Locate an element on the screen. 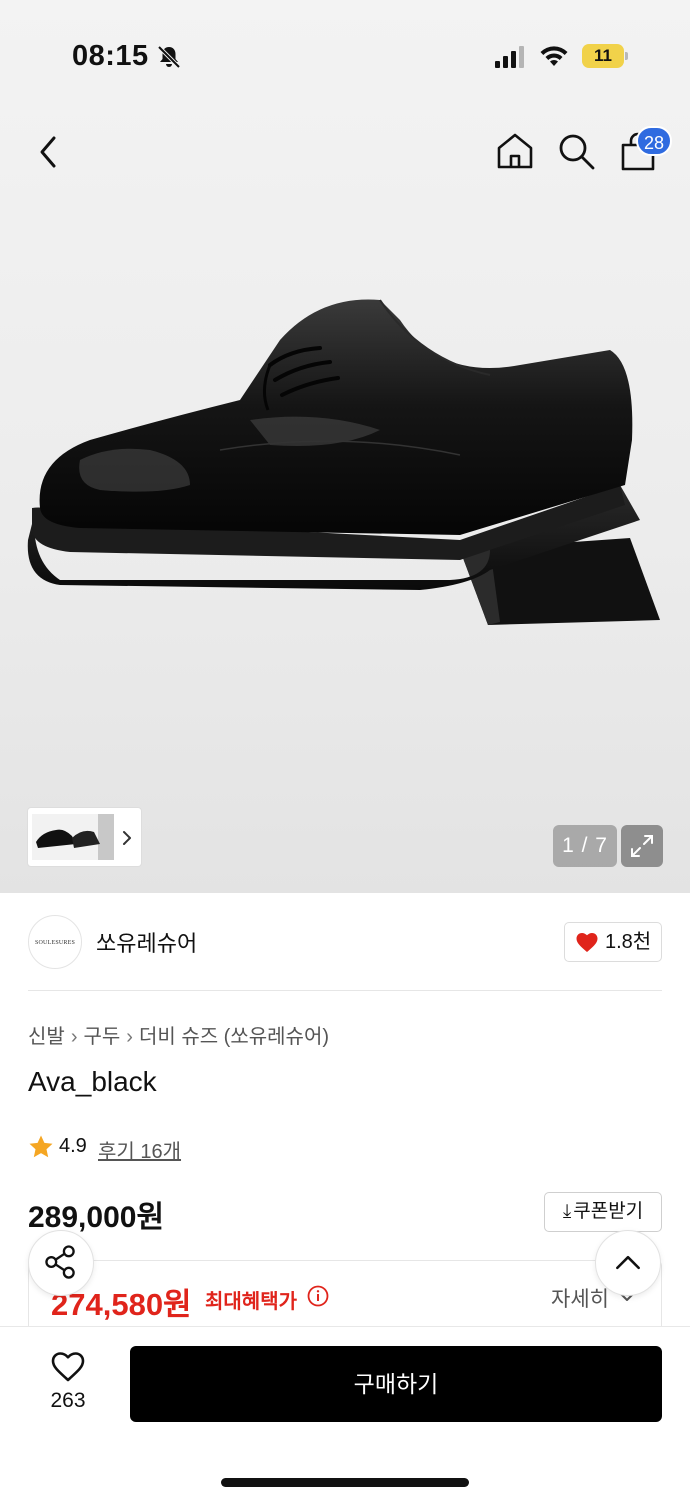  home-indicator is located at coordinates (345, 1482).